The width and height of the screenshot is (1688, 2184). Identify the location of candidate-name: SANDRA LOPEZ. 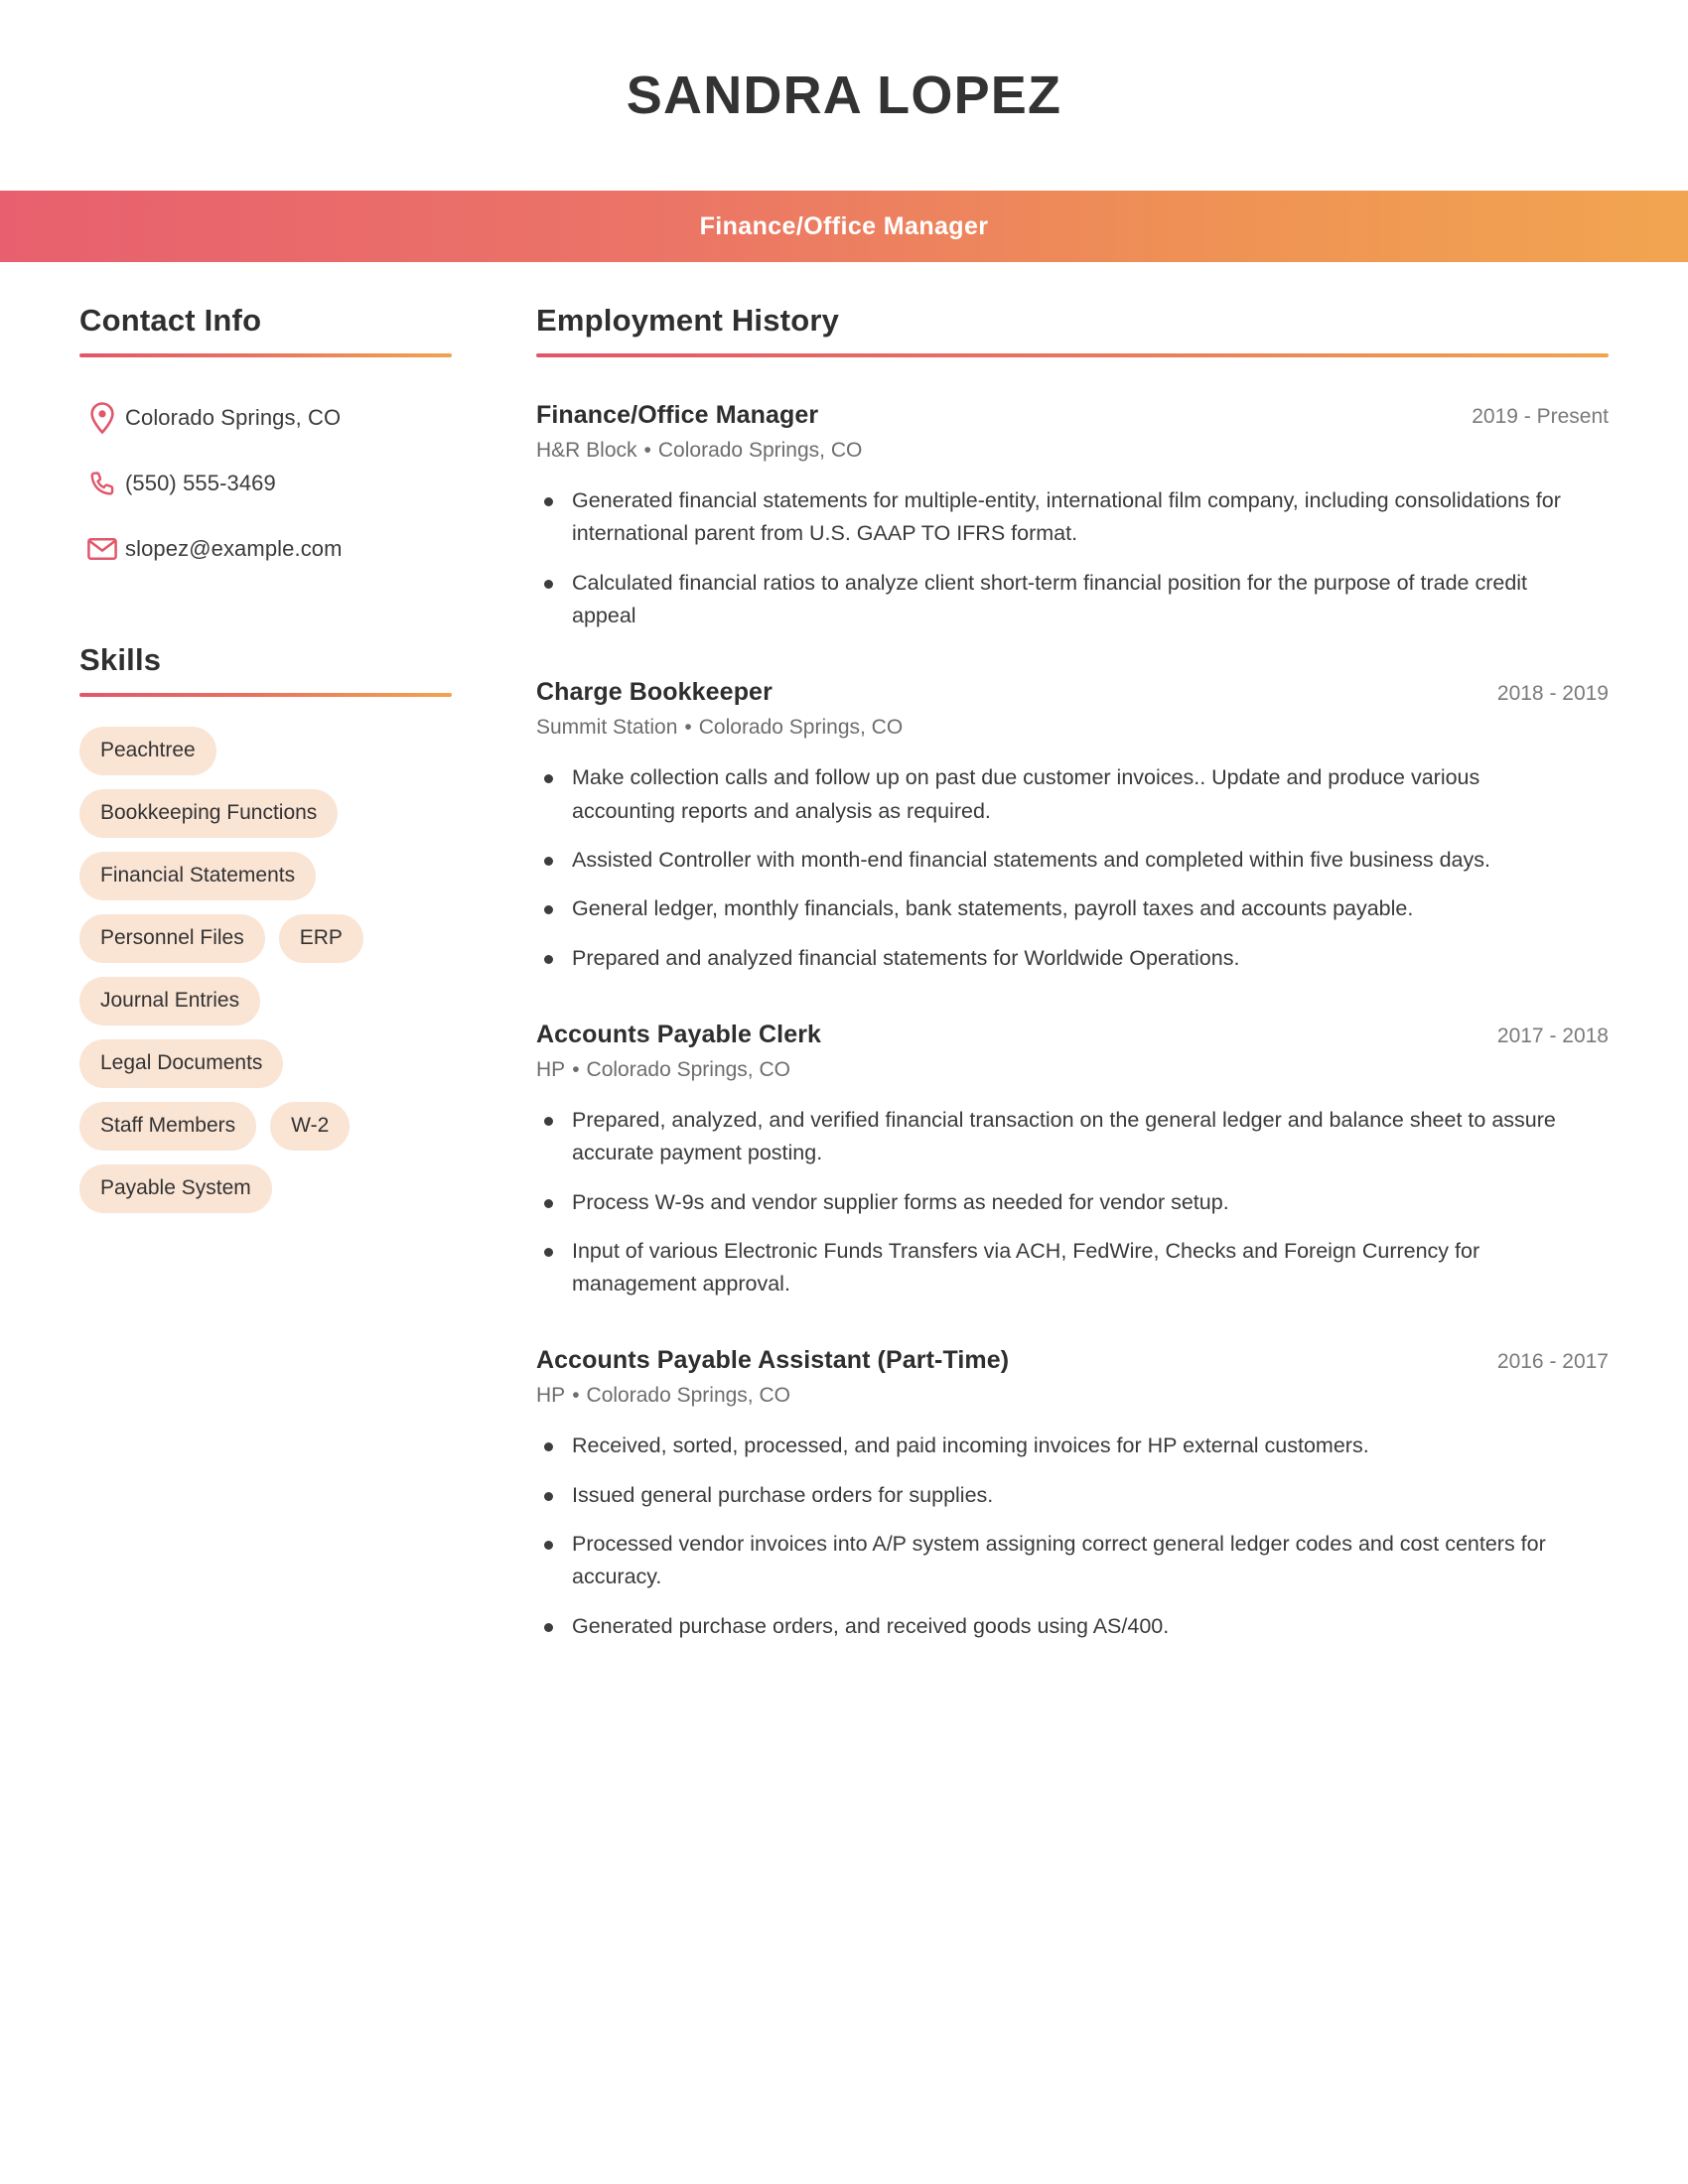
(844, 95).